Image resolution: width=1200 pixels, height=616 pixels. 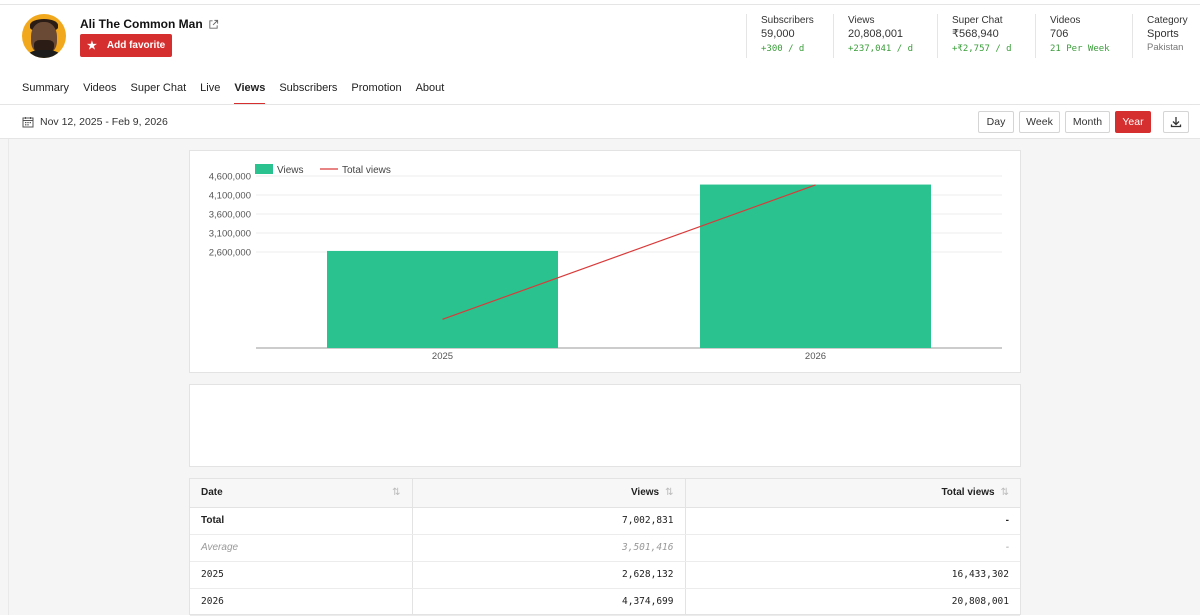 I want to click on stat-delta: +237,041 / d, so click(x=881, y=49).